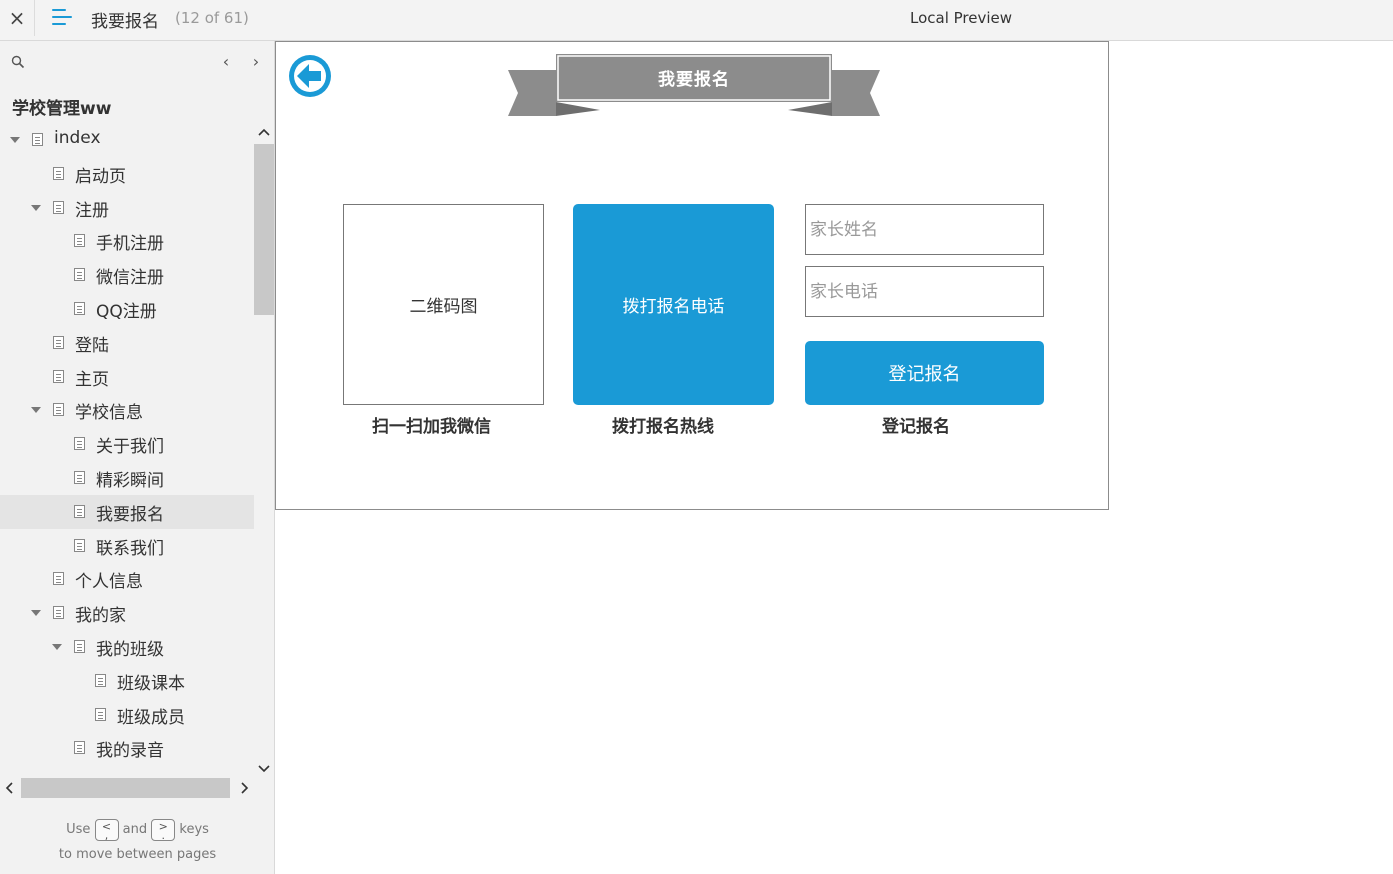 This screenshot has width=1393, height=874. What do you see at coordinates (916, 427) in the screenshot?
I see `caption-register: 登记报名` at bounding box center [916, 427].